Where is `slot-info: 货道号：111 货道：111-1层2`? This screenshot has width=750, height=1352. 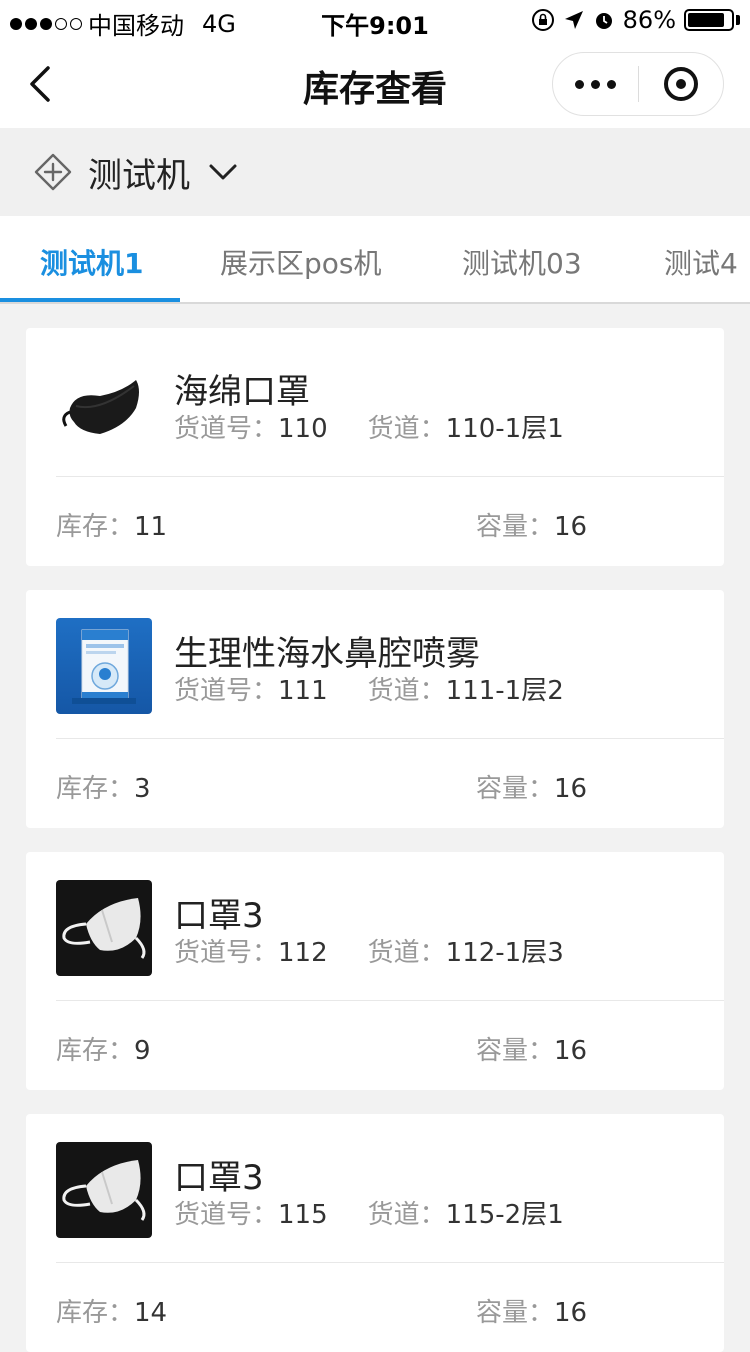
slot-info: 货道号：111 货道：111-1层2 is located at coordinates (369, 688).